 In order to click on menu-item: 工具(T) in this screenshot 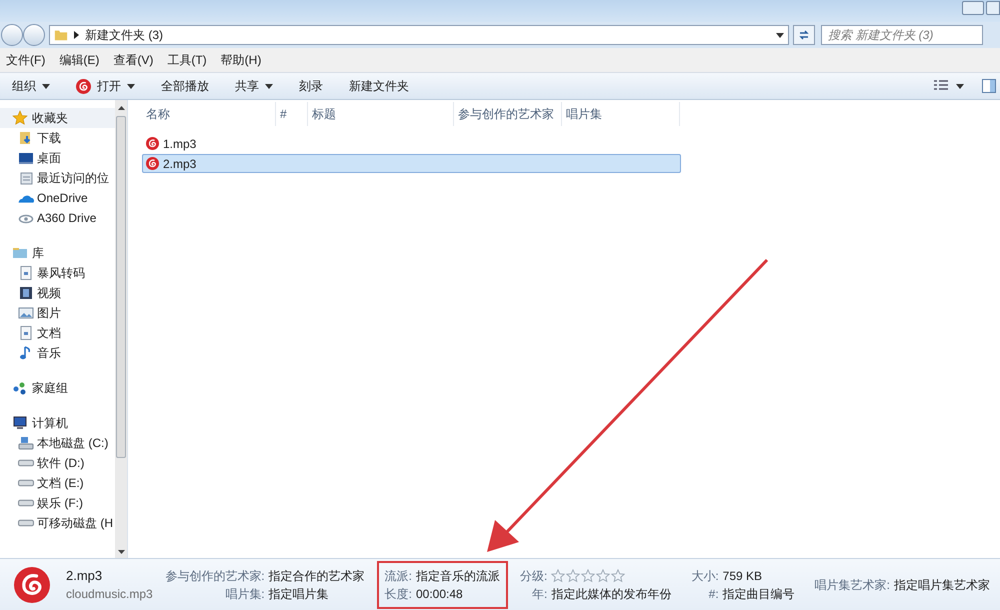, I will do `click(187, 60)`.